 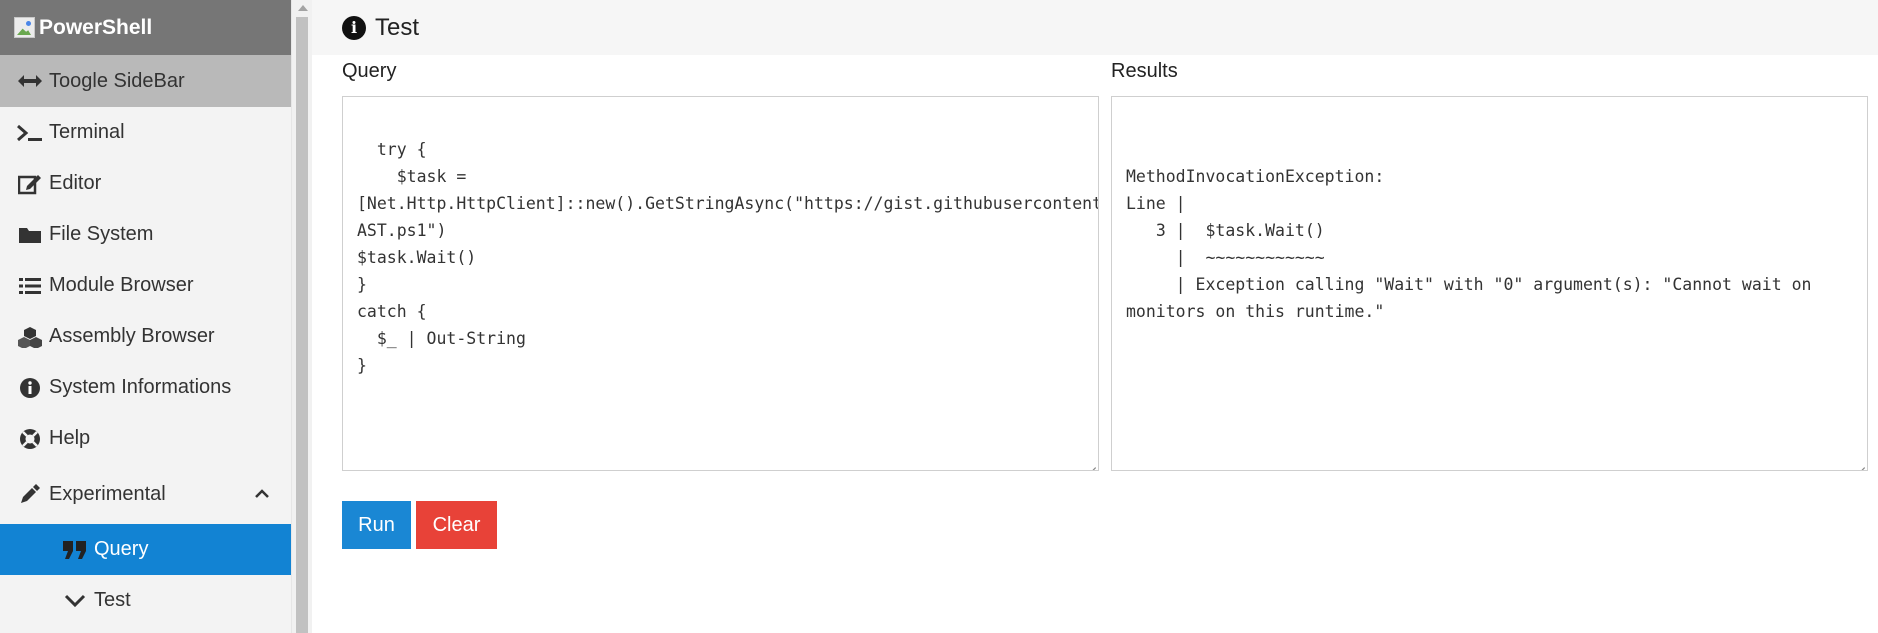 I want to click on list-icon, so click(x=30, y=286).